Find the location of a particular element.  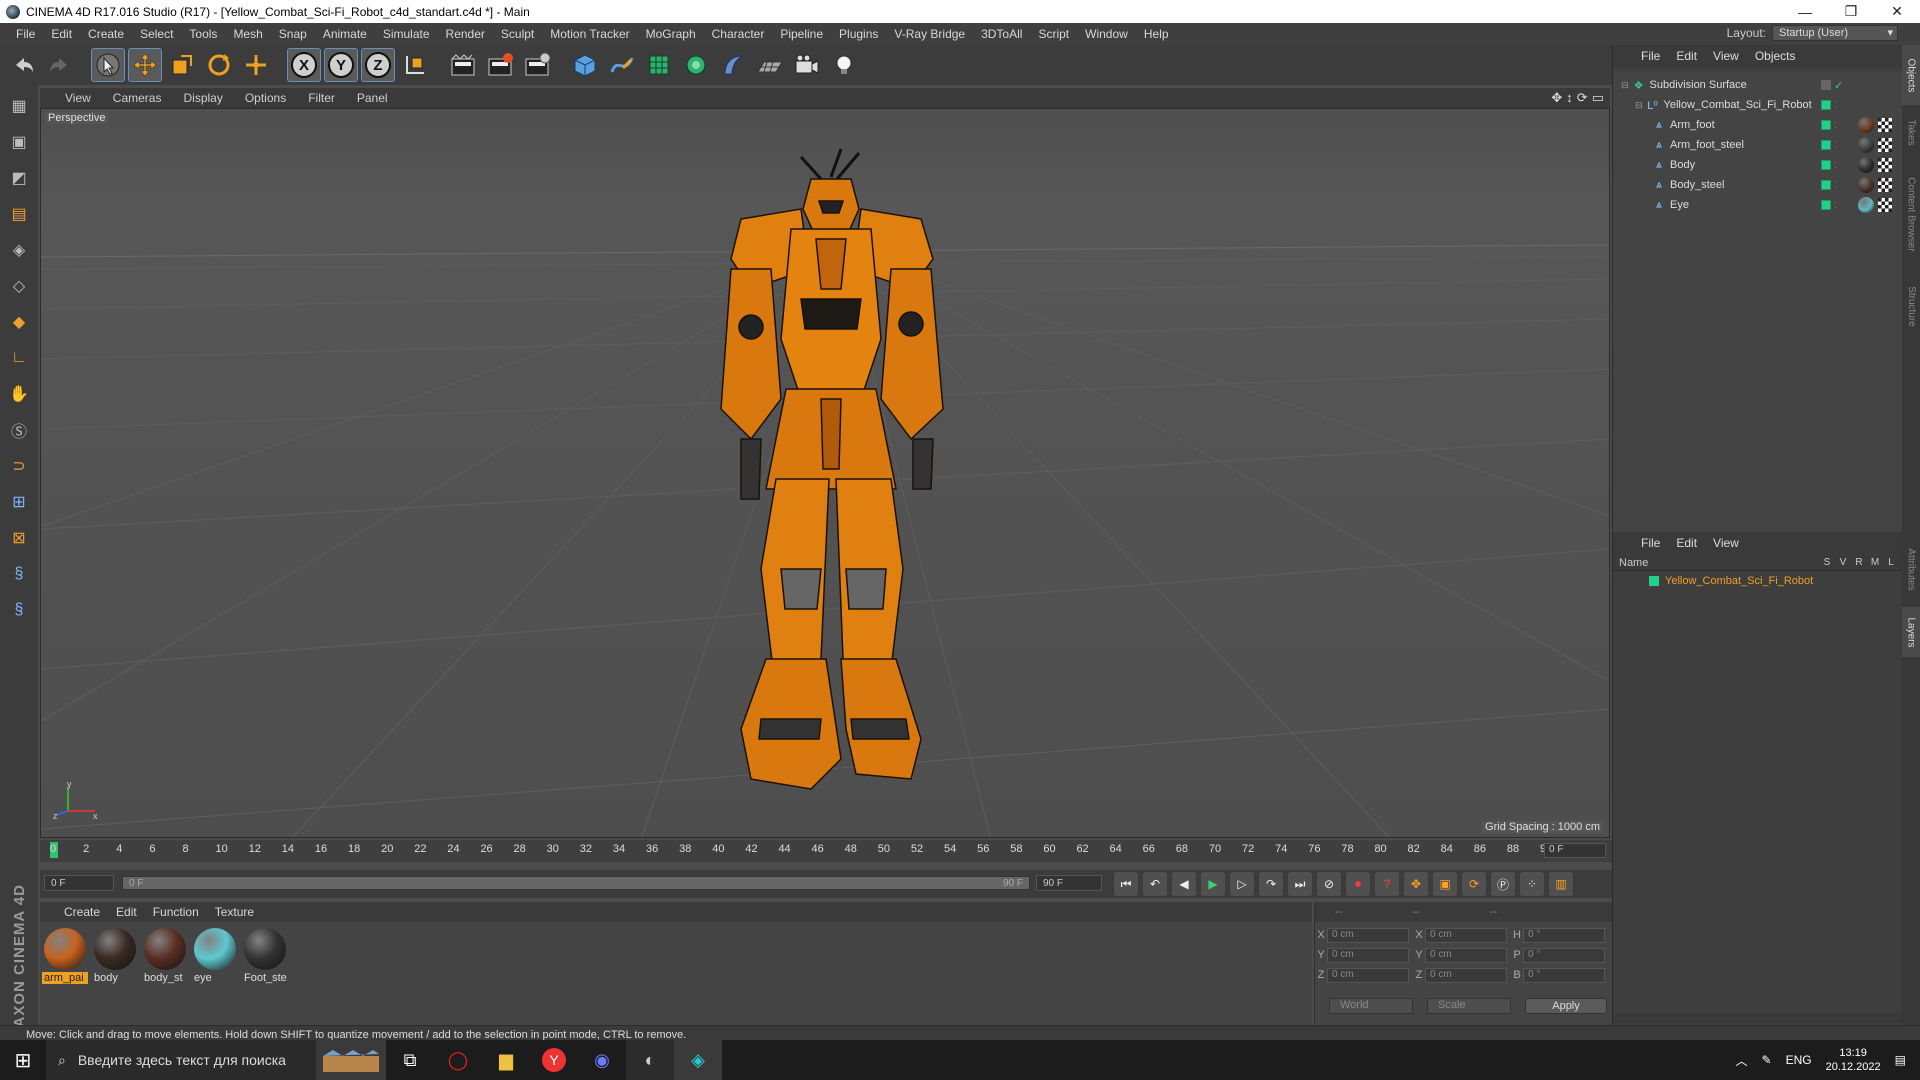

object-row: ⩓ Arm_foot ⁚ is located at coordinates (1758, 125).